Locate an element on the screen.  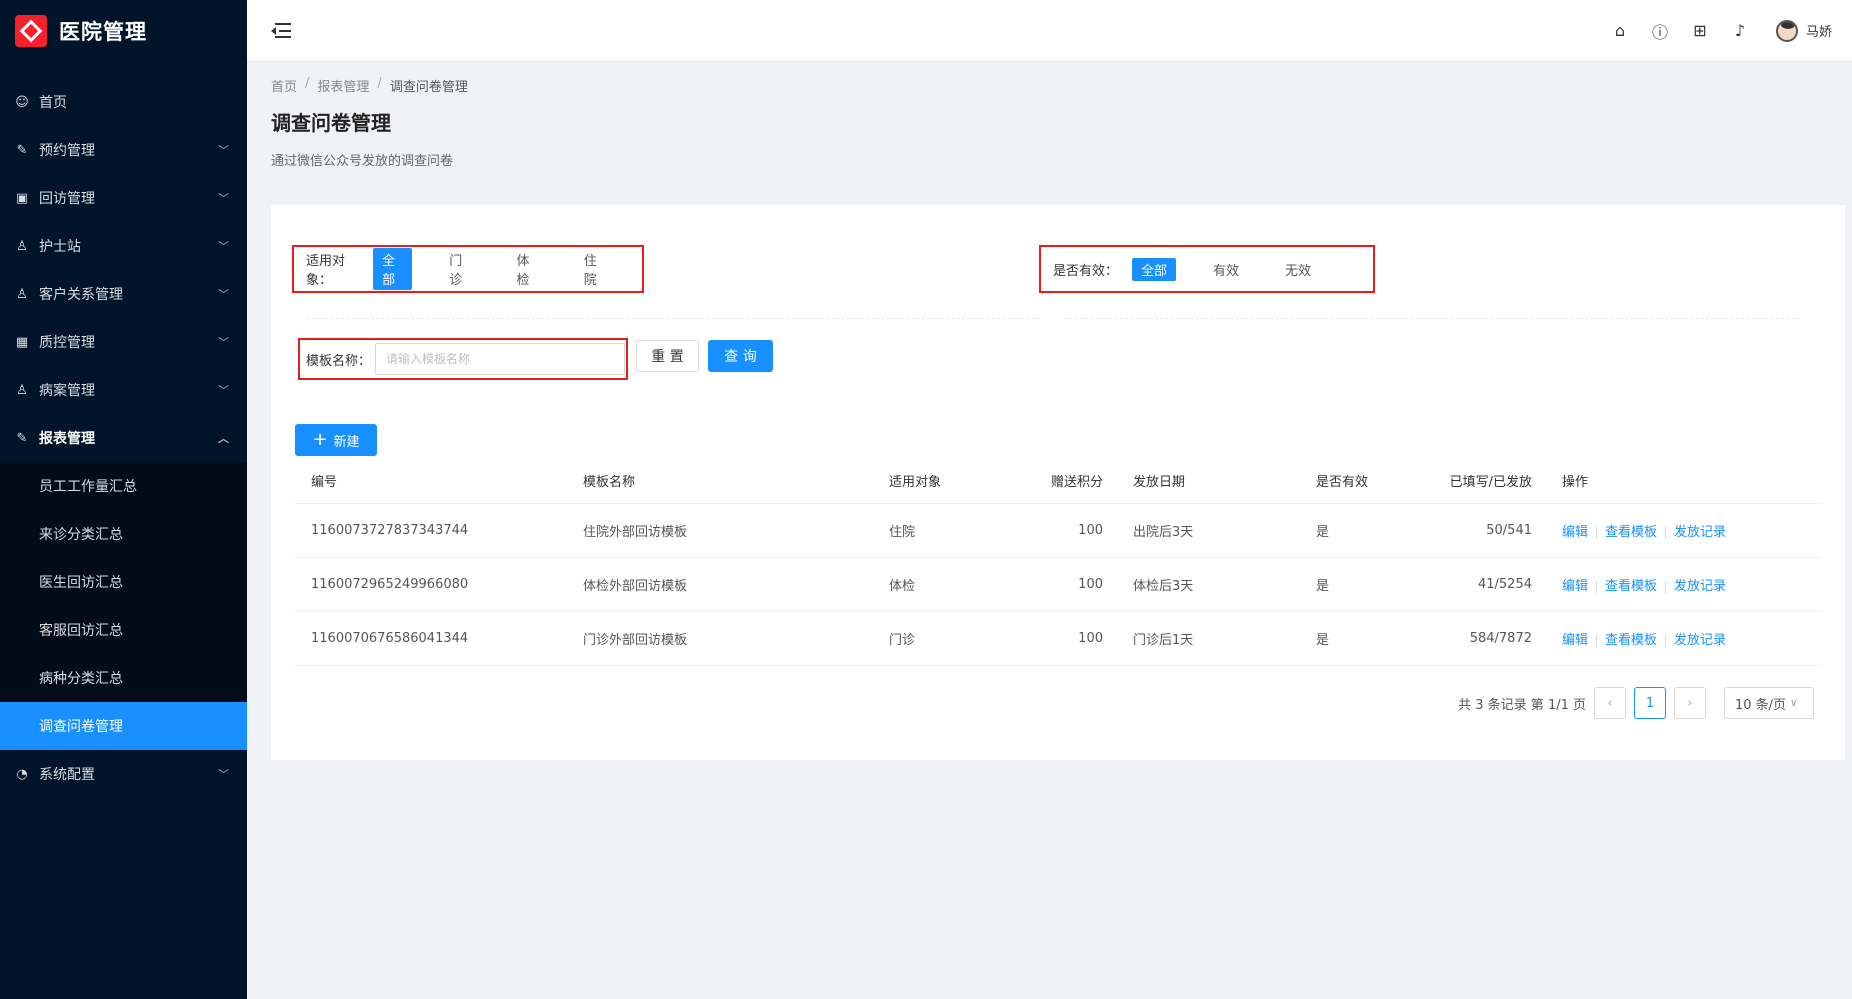
sidebar-item-label: 预约管理 is located at coordinates (67, 151).